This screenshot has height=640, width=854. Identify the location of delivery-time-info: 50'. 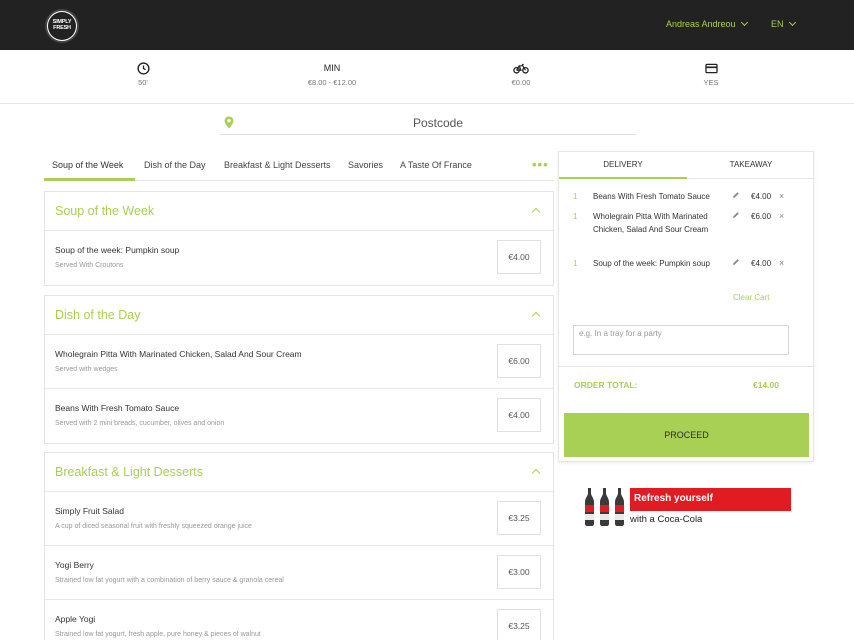
(143, 73).